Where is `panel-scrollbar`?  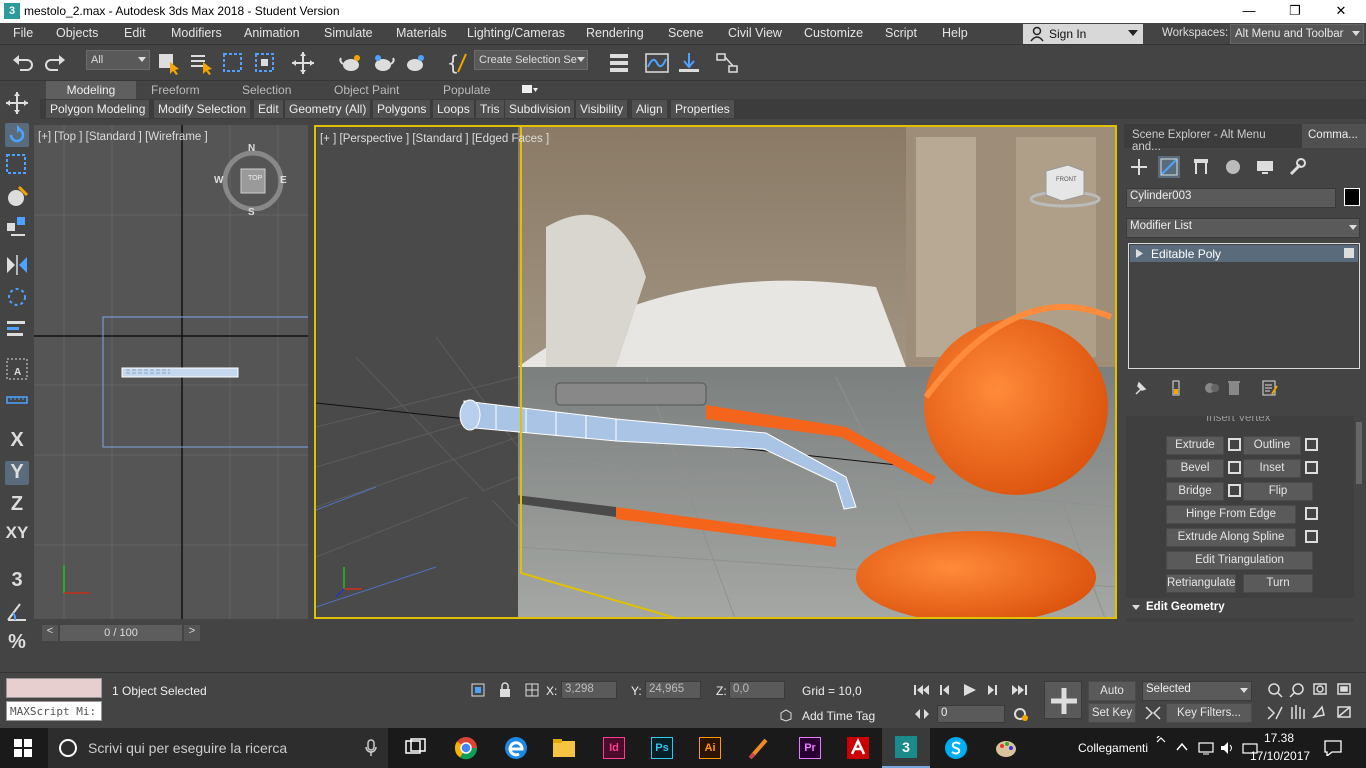
panel-scrollbar is located at coordinates (1359, 453).